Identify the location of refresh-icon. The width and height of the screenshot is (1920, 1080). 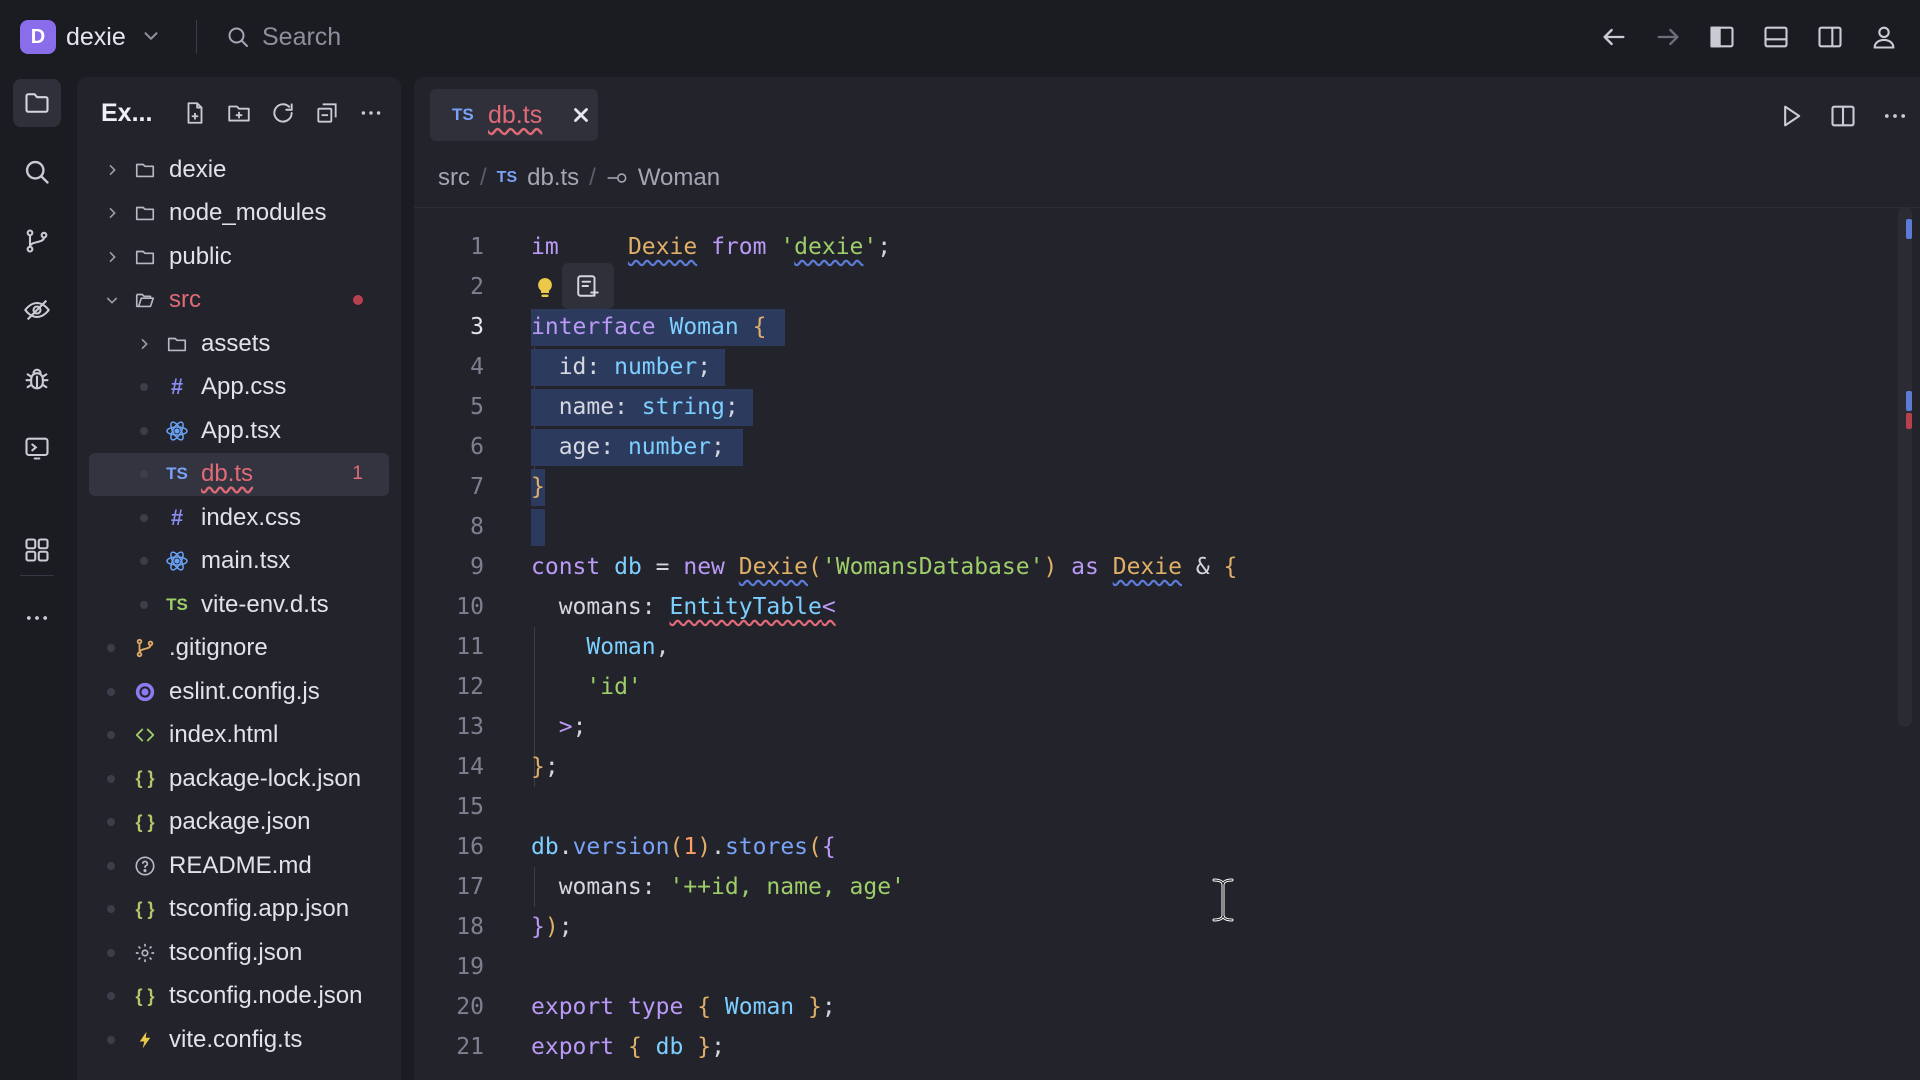
(283, 113).